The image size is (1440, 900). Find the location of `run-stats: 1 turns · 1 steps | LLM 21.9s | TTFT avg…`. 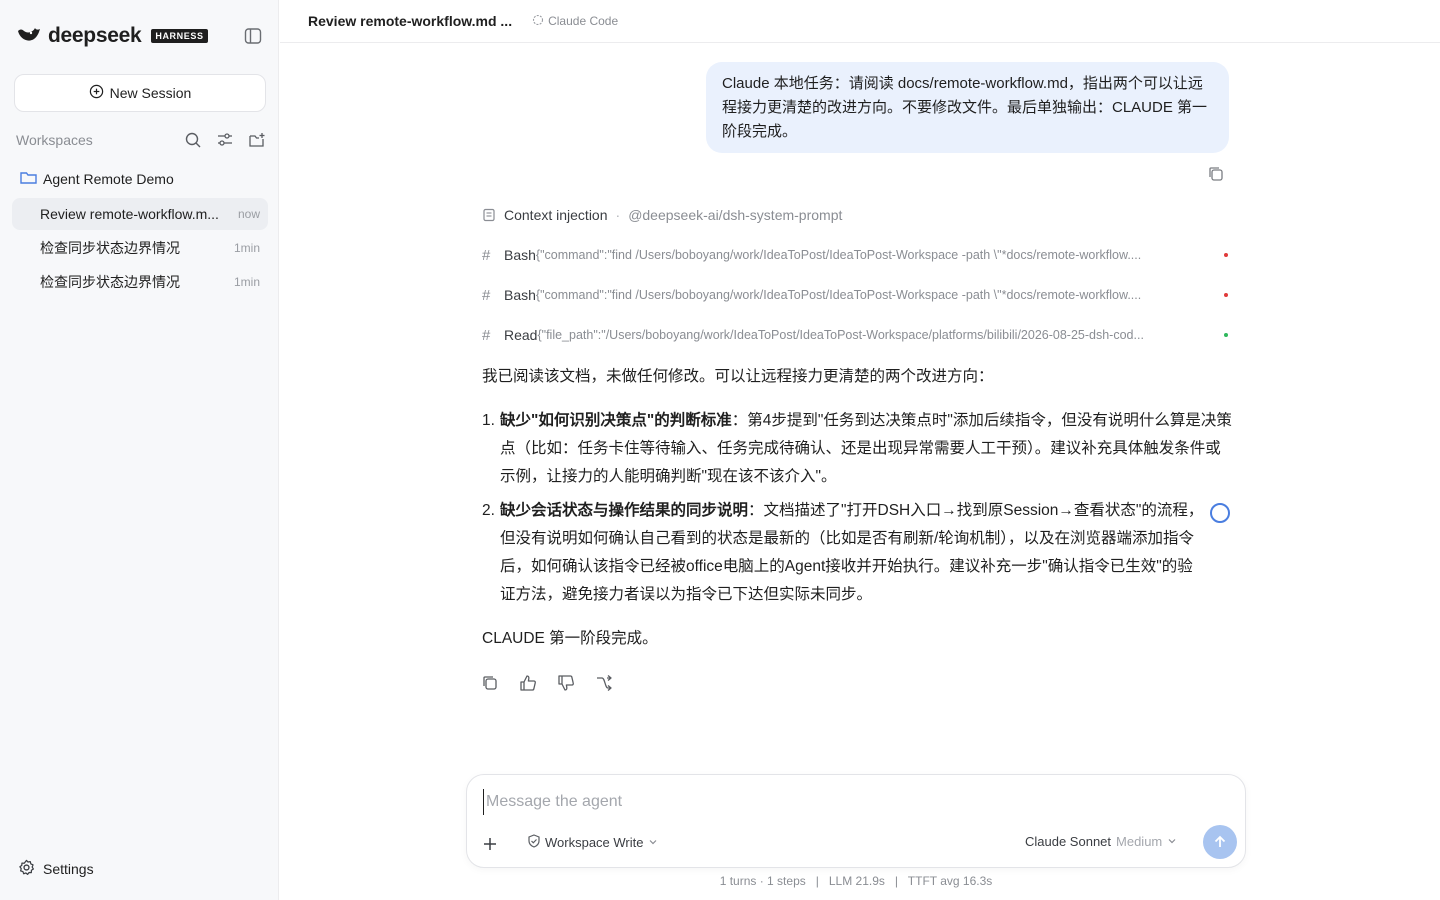

run-stats: 1 turns · 1 steps | LLM 21.9s | TTFT avg… is located at coordinates (856, 881).